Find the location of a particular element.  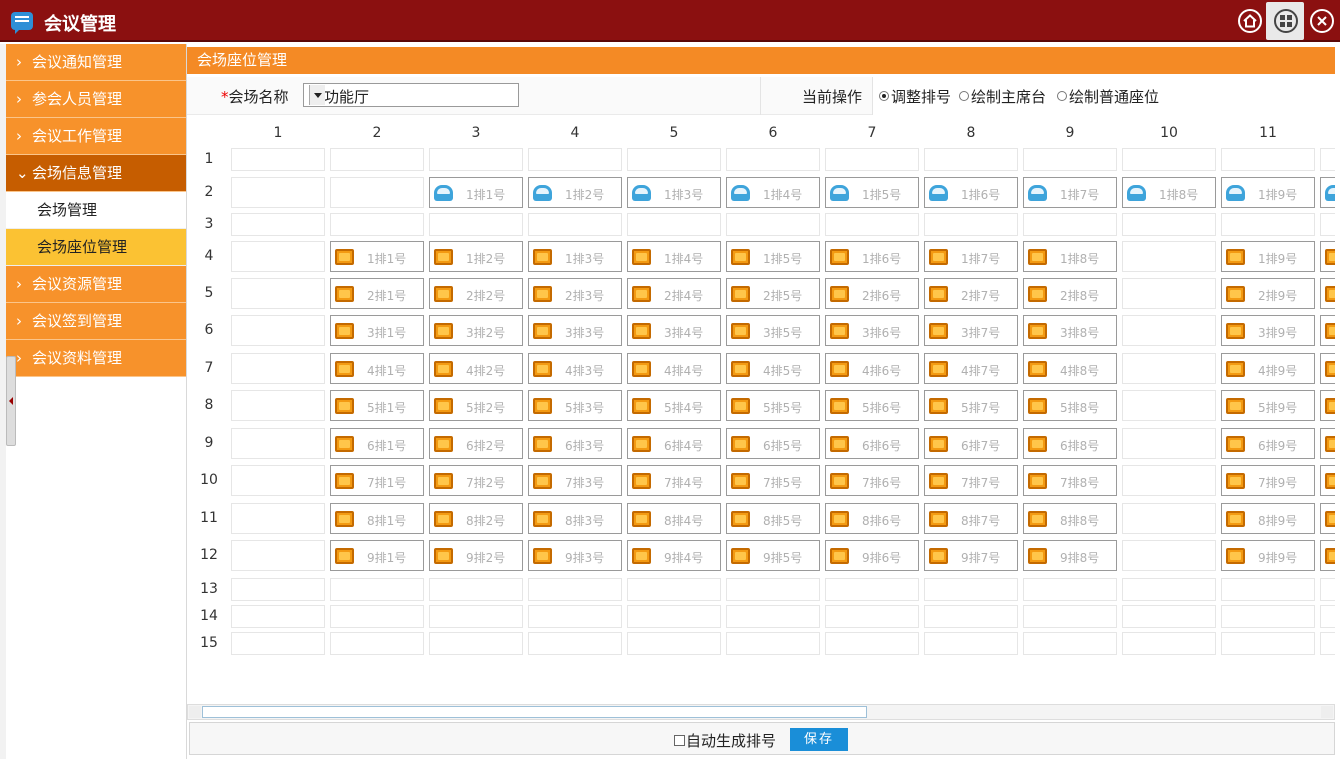

seat-cell: 9排1号 is located at coordinates (377, 555).